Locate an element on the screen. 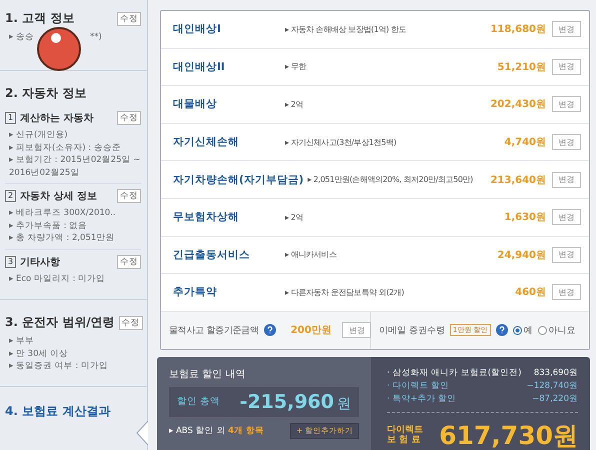 Image resolution: width=596 pixels, height=450 pixels. premium-amount: 4,740원 is located at coordinates (525, 143).